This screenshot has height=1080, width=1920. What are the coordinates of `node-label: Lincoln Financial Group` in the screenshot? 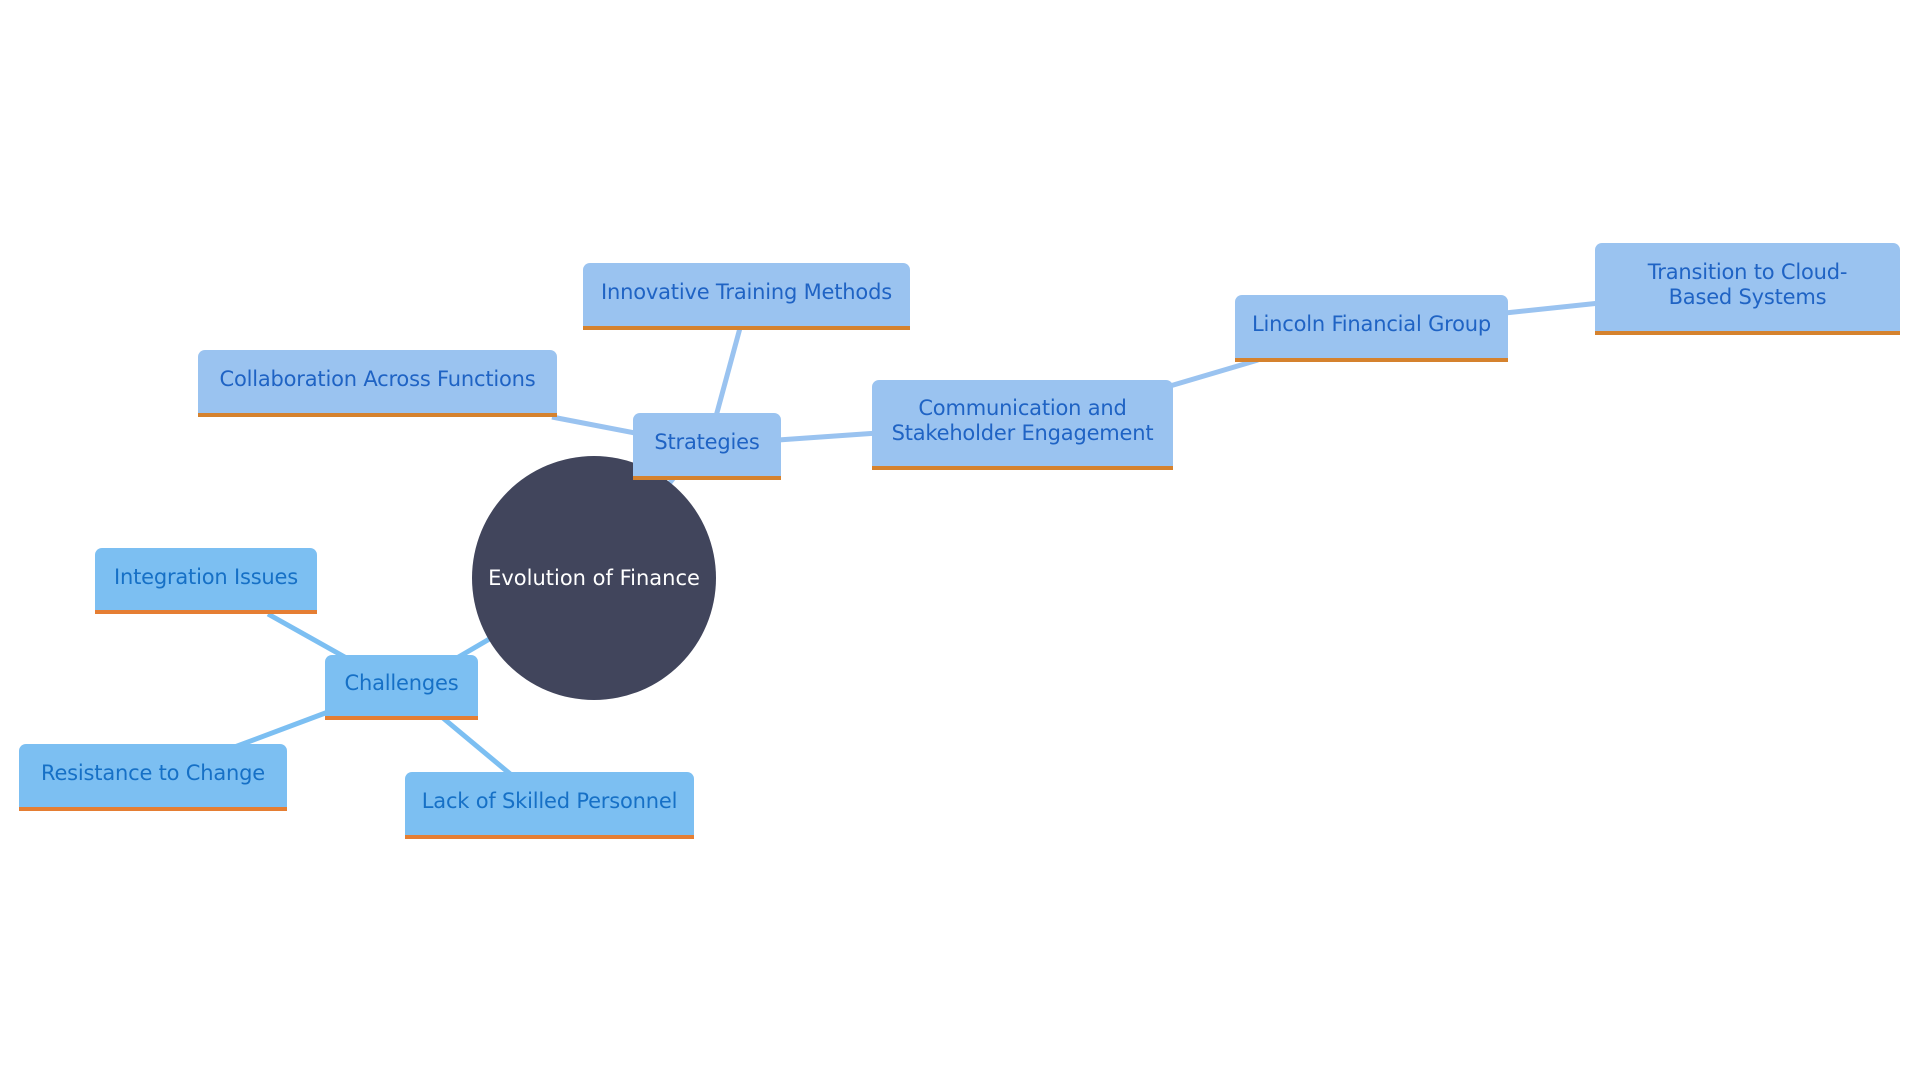 It's located at (1371, 324).